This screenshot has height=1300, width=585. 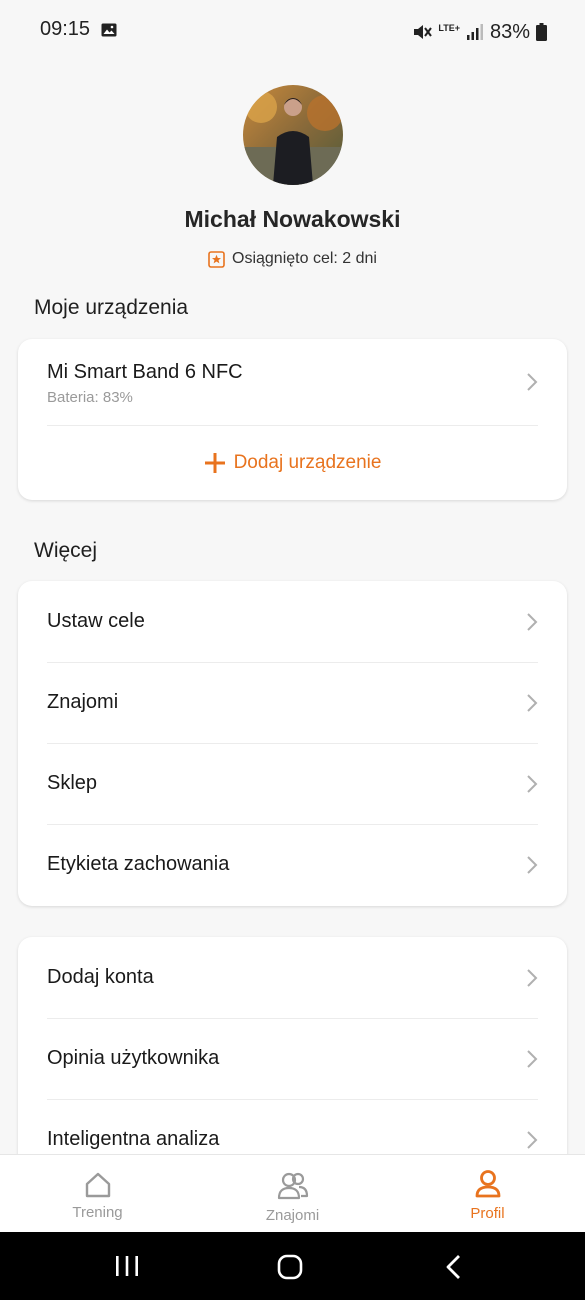 I want to click on network-type: LTE+, so click(x=449, y=27).